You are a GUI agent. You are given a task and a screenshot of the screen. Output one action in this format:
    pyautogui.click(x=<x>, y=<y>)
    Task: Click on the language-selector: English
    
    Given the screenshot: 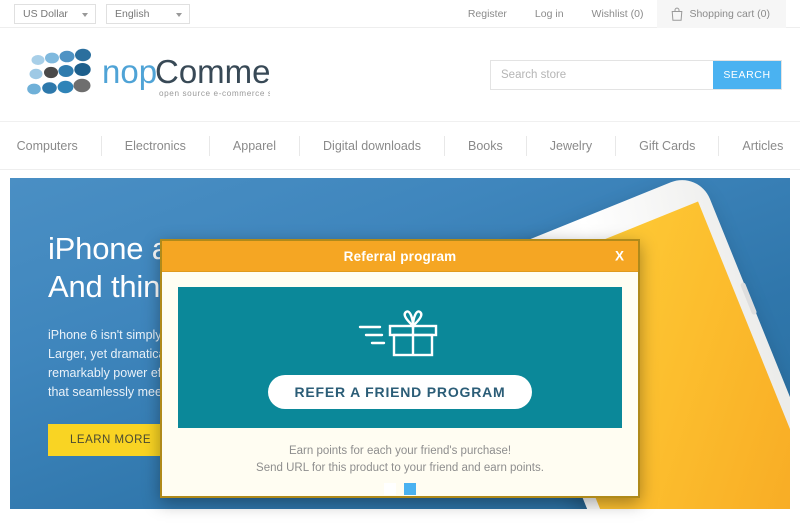 What is the action you would take?
    pyautogui.click(x=148, y=13)
    